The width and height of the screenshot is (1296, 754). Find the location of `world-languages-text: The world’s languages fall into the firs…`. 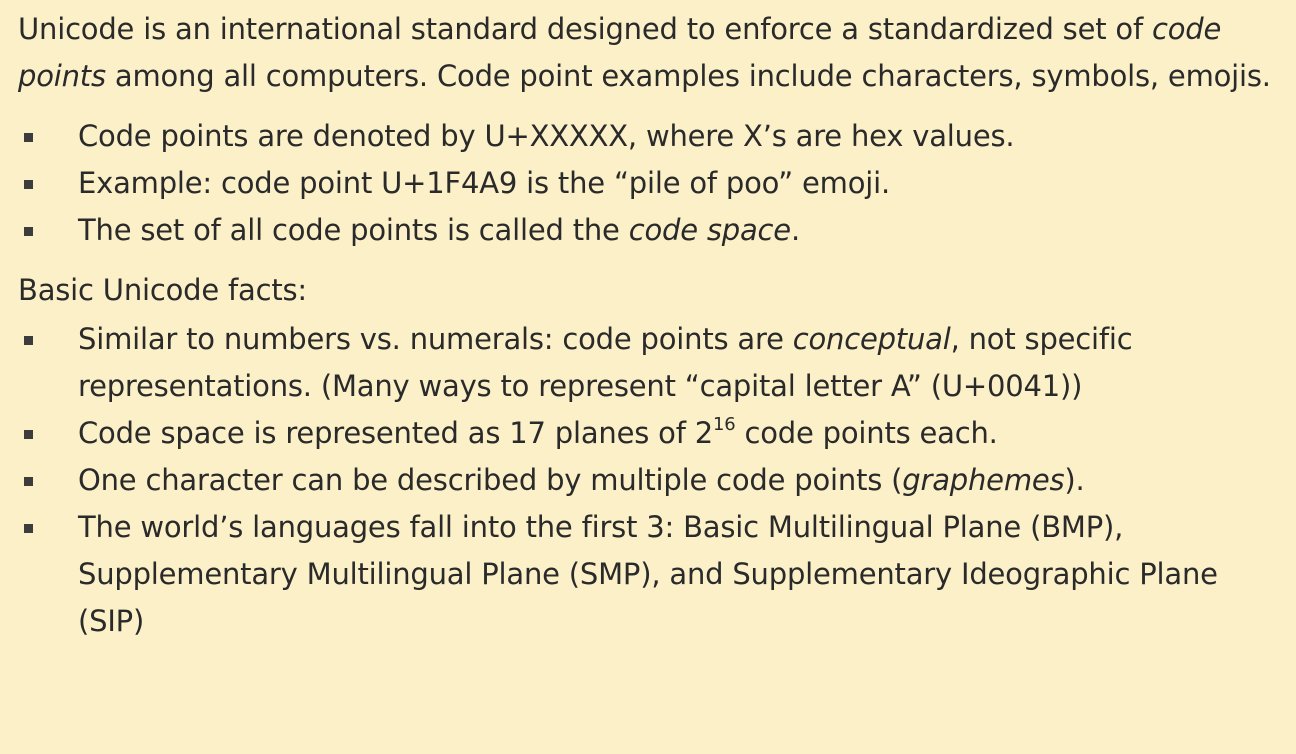

world-languages-text: The world’s languages fall into the firs… is located at coordinates (648, 574).